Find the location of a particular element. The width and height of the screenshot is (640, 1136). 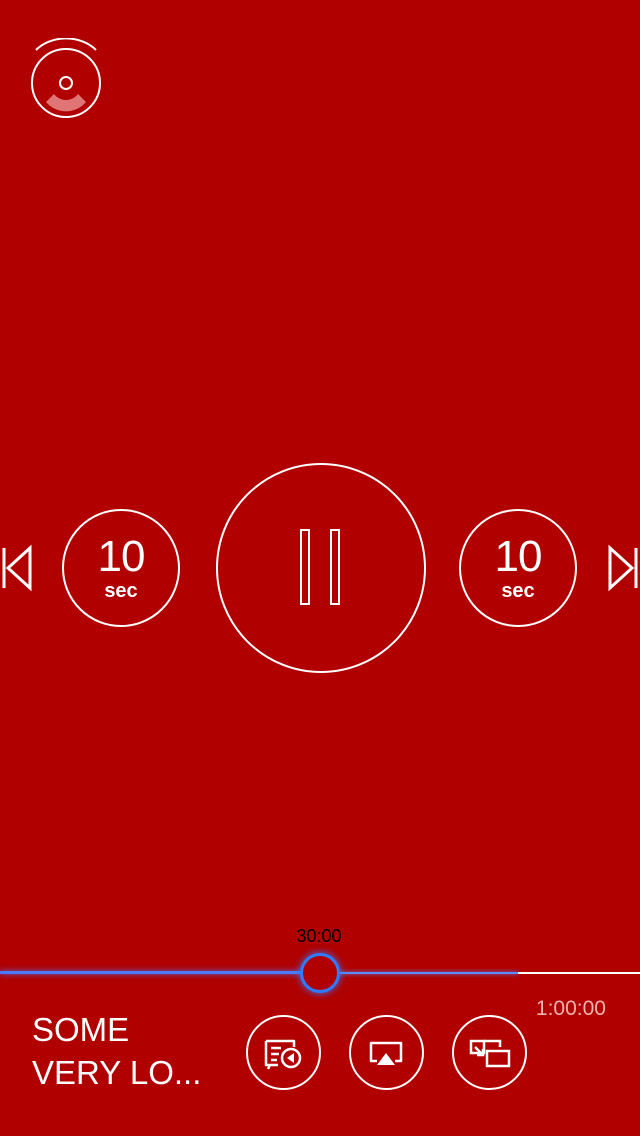

skip-previous-icon is located at coordinates (17, 568).